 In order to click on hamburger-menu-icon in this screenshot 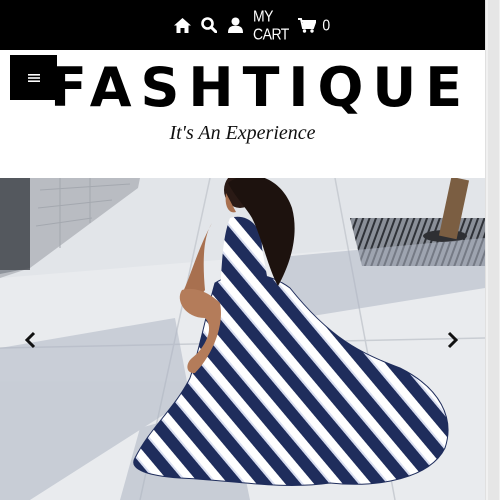, I will do `click(33, 77)`.